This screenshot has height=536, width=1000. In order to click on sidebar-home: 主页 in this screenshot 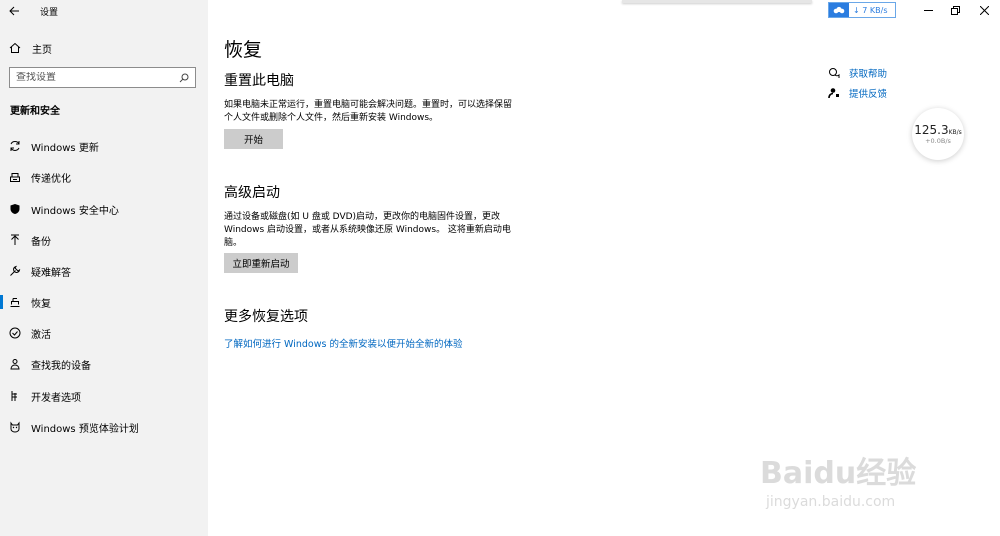, I will do `click(30, 48)`.